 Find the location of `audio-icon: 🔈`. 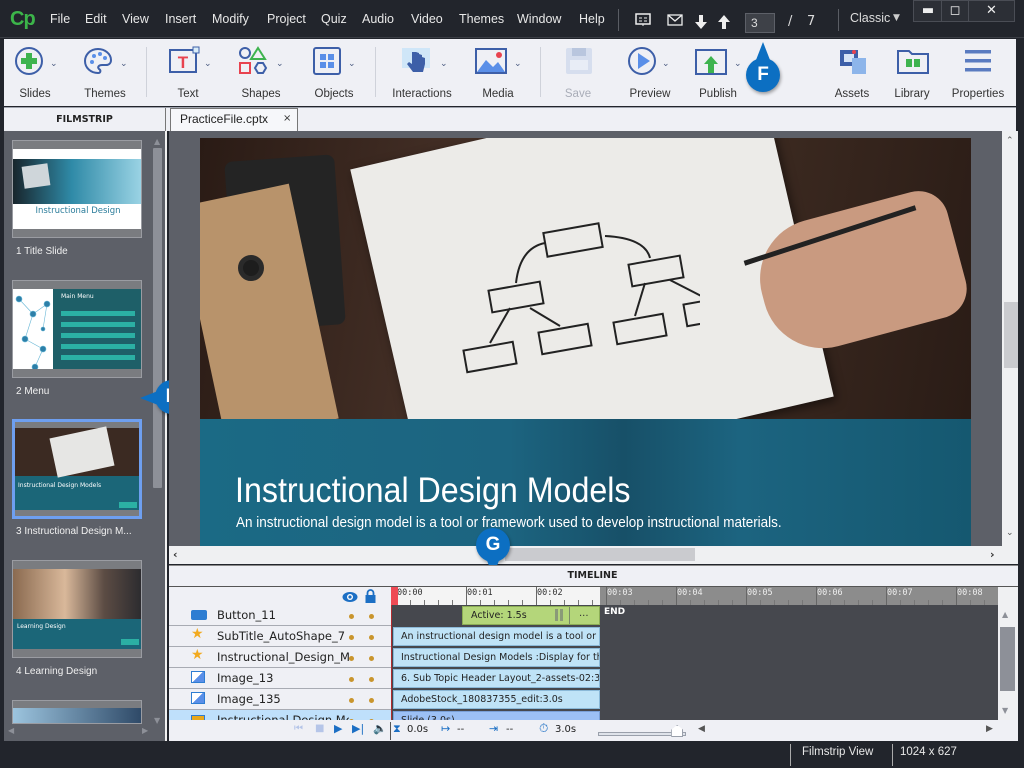

audio-icon: 🔈 is located at coordinates (380, 728).